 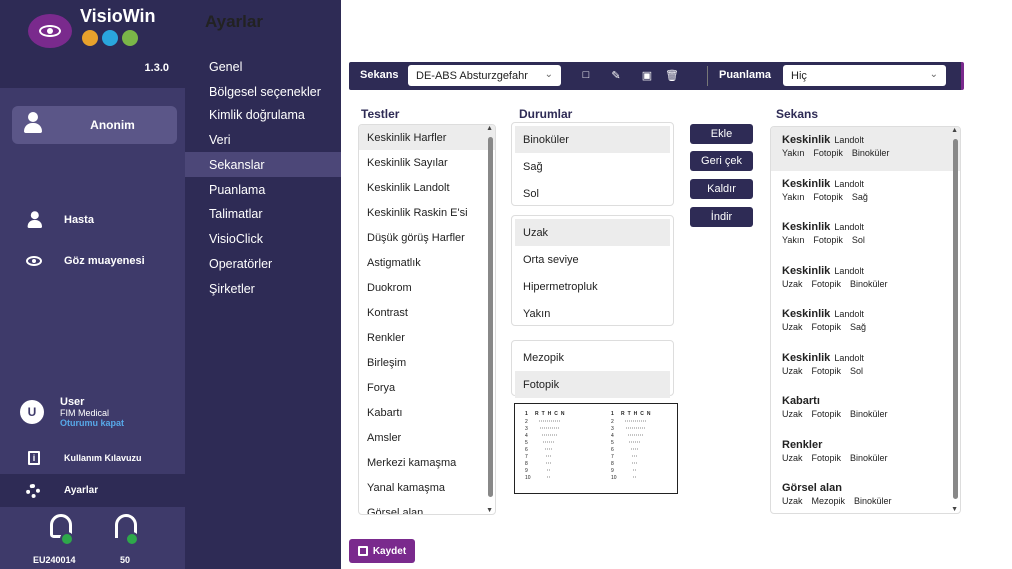 What do you see at coordinates (865, 236) in the screenshot?
I see `sequence-item: Keskinlik Landolt Yakın Fotopik Sol` at bounding box center [865, 236].